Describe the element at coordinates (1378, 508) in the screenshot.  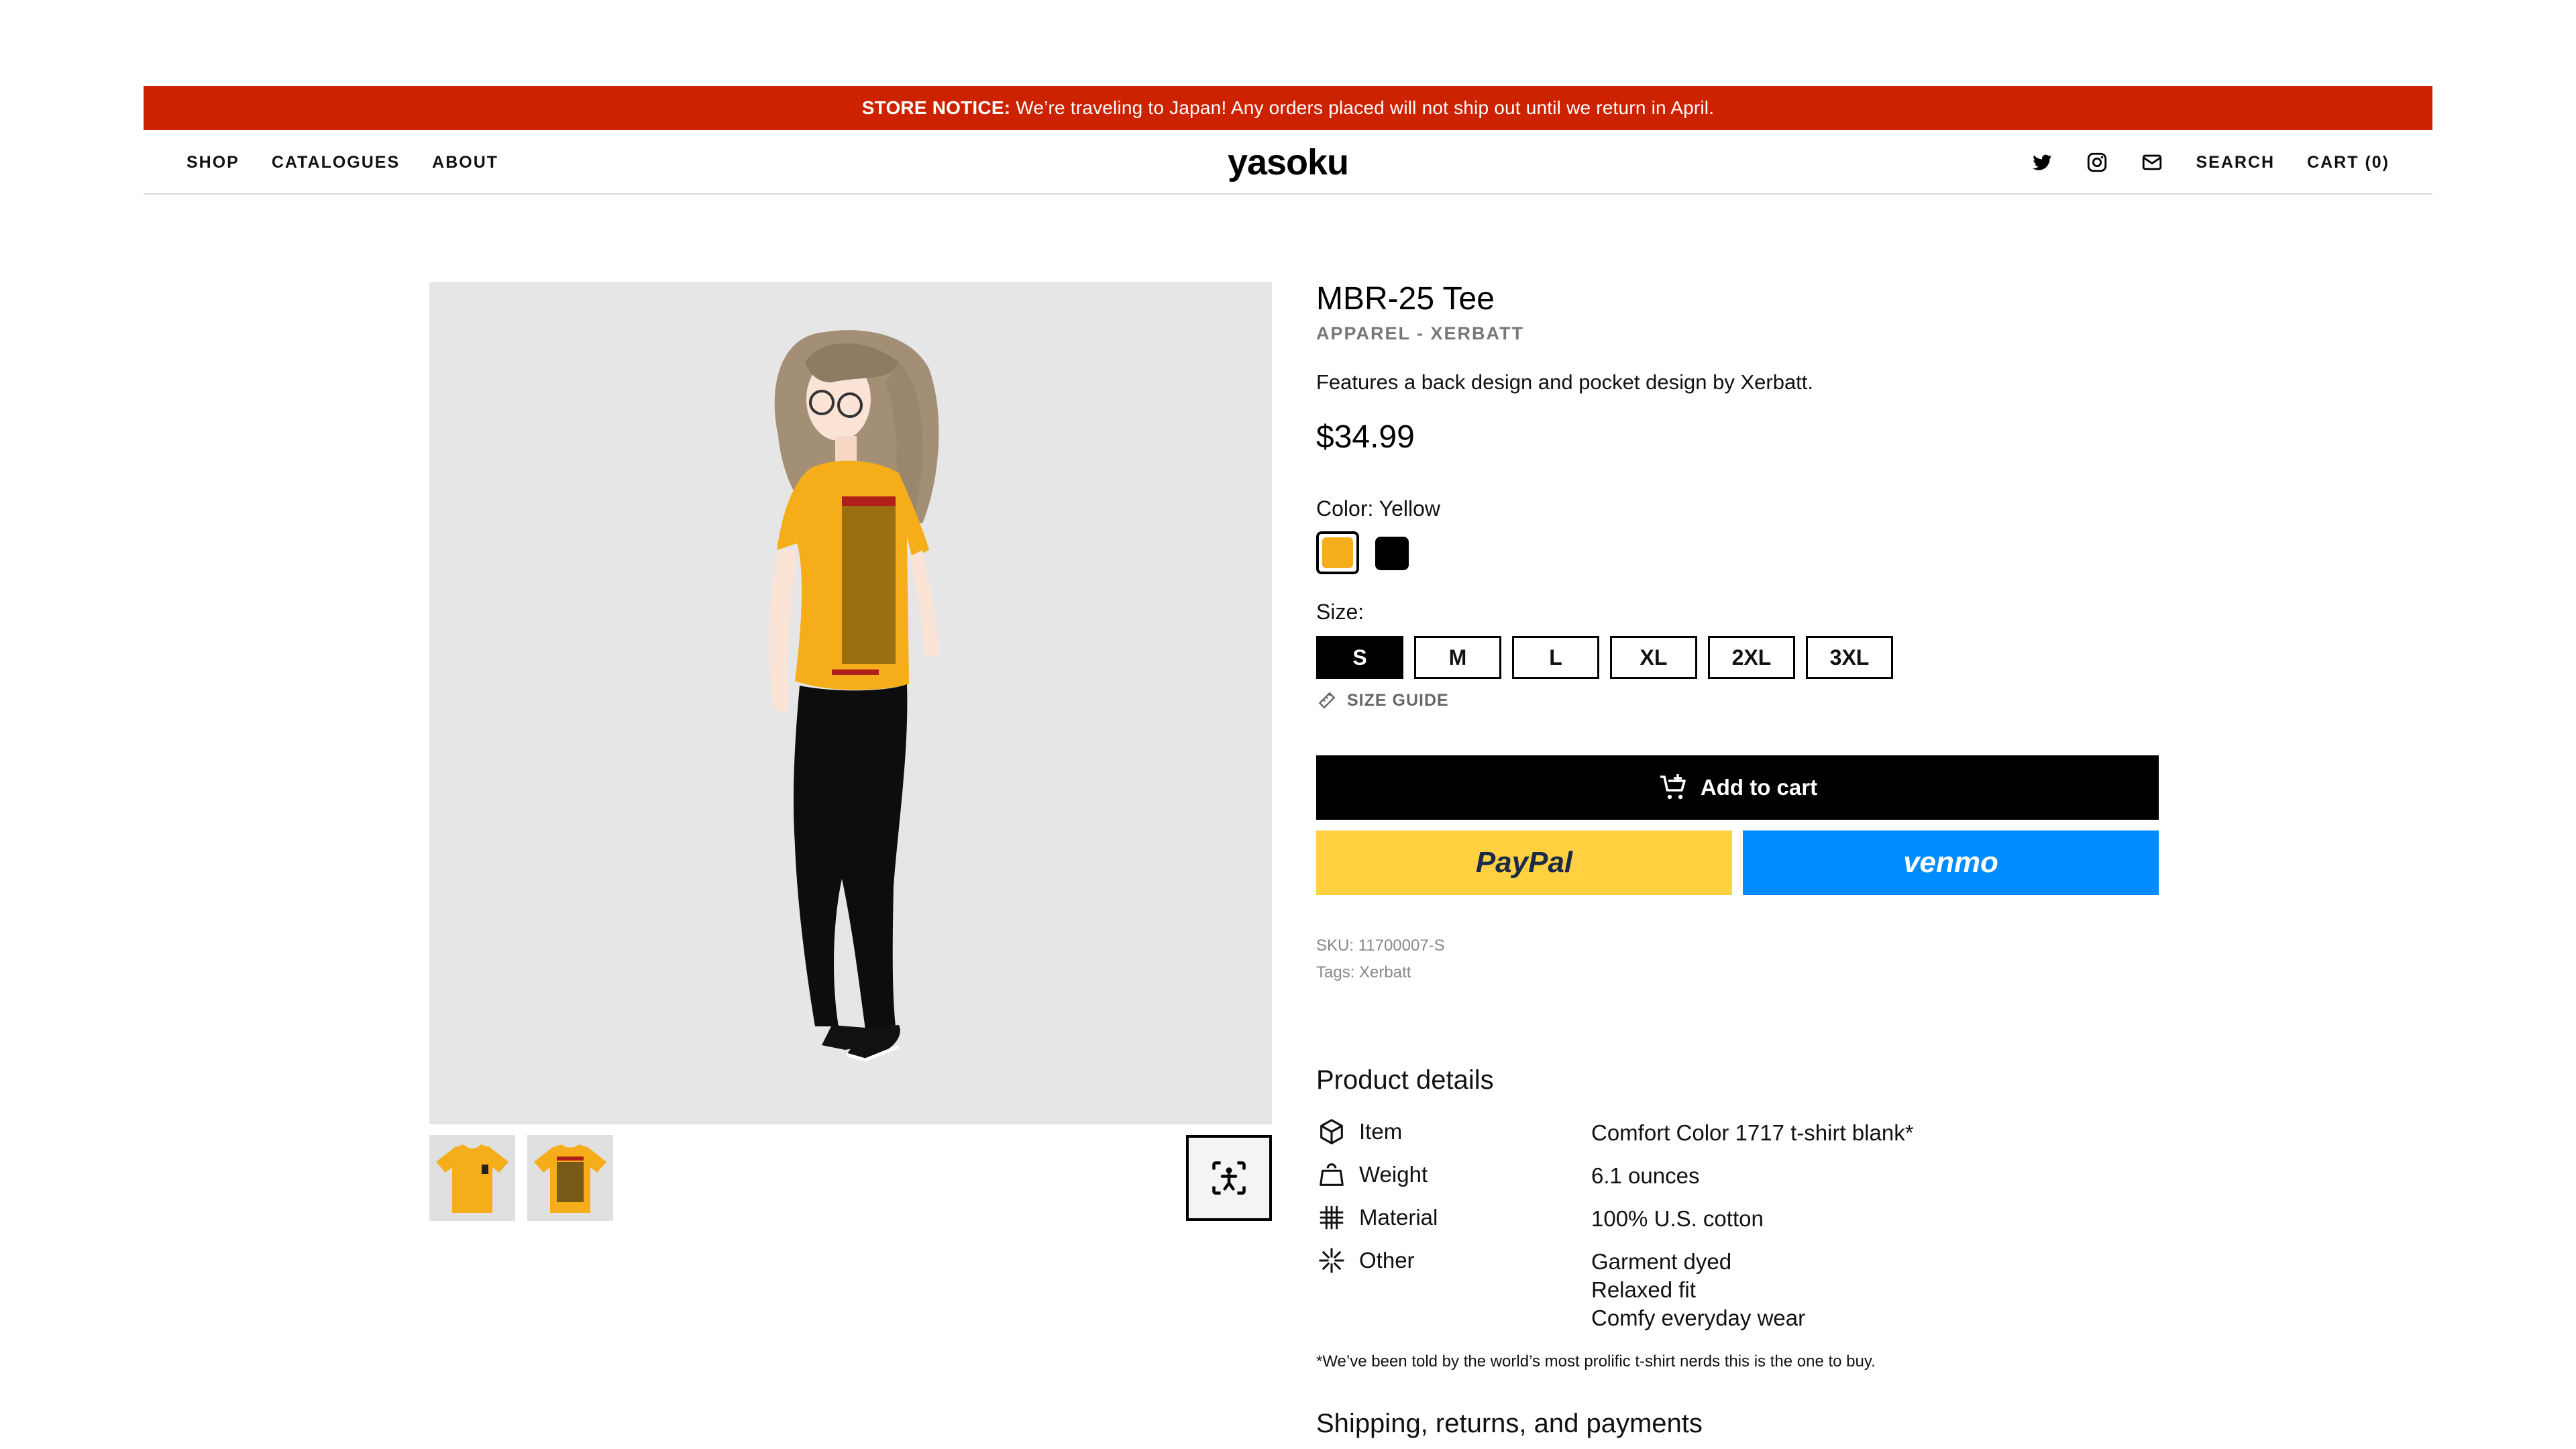
I see `color-label: Color: Yellow` at that location.